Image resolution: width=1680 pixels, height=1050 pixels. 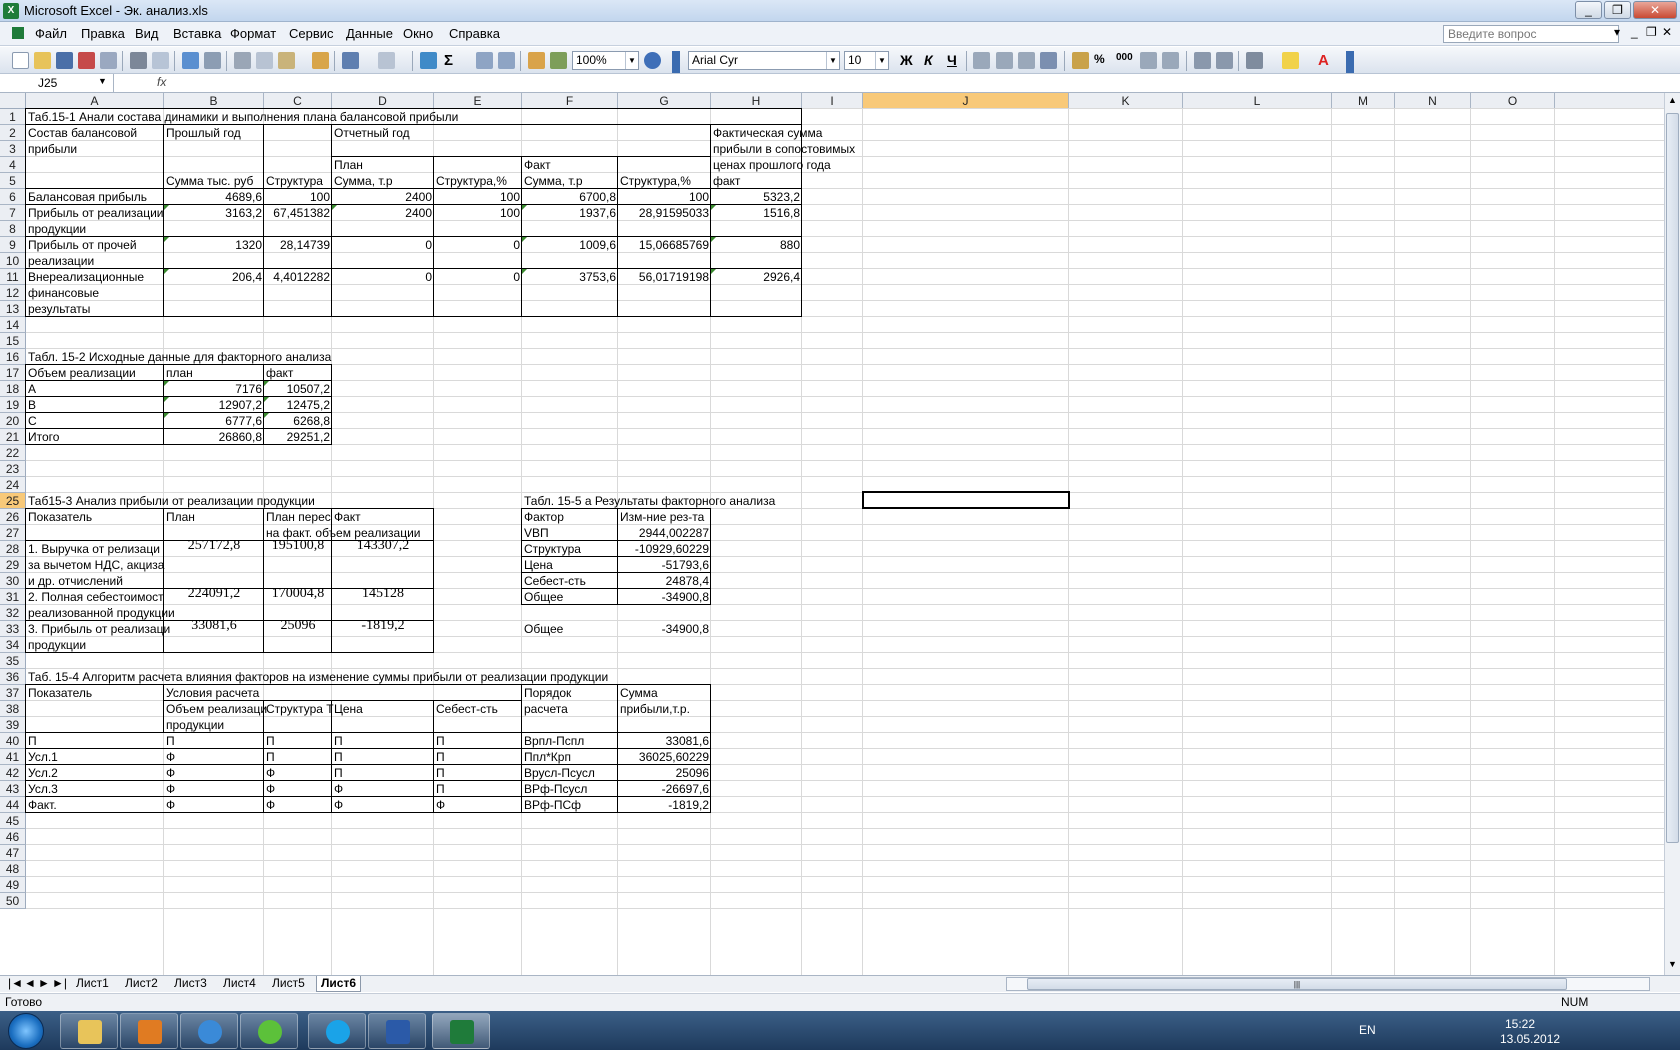 What do you see at coordinates (32, 405) in the screenshot?
I see `cell-a19: В` at bounding box center [32, 405].